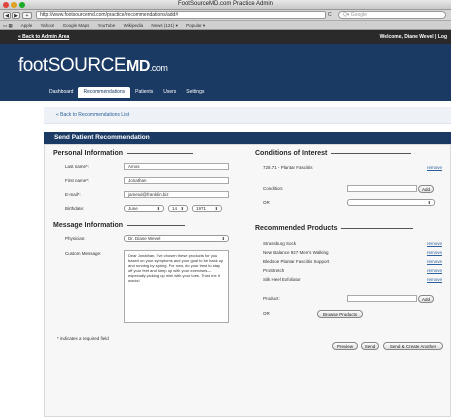 This screenshot has height=417, width=451. Describe the element at coordinates (266, 313) in the screenshot. I see `product-or-label: OR` at that location.